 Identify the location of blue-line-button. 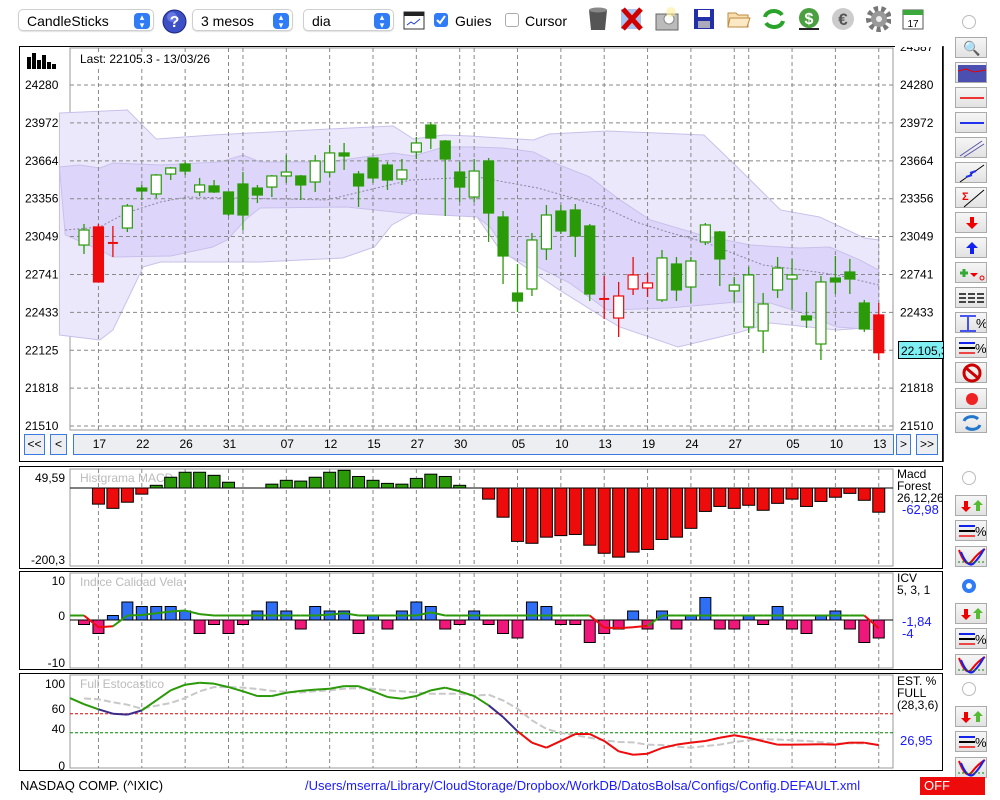
(971, 122).